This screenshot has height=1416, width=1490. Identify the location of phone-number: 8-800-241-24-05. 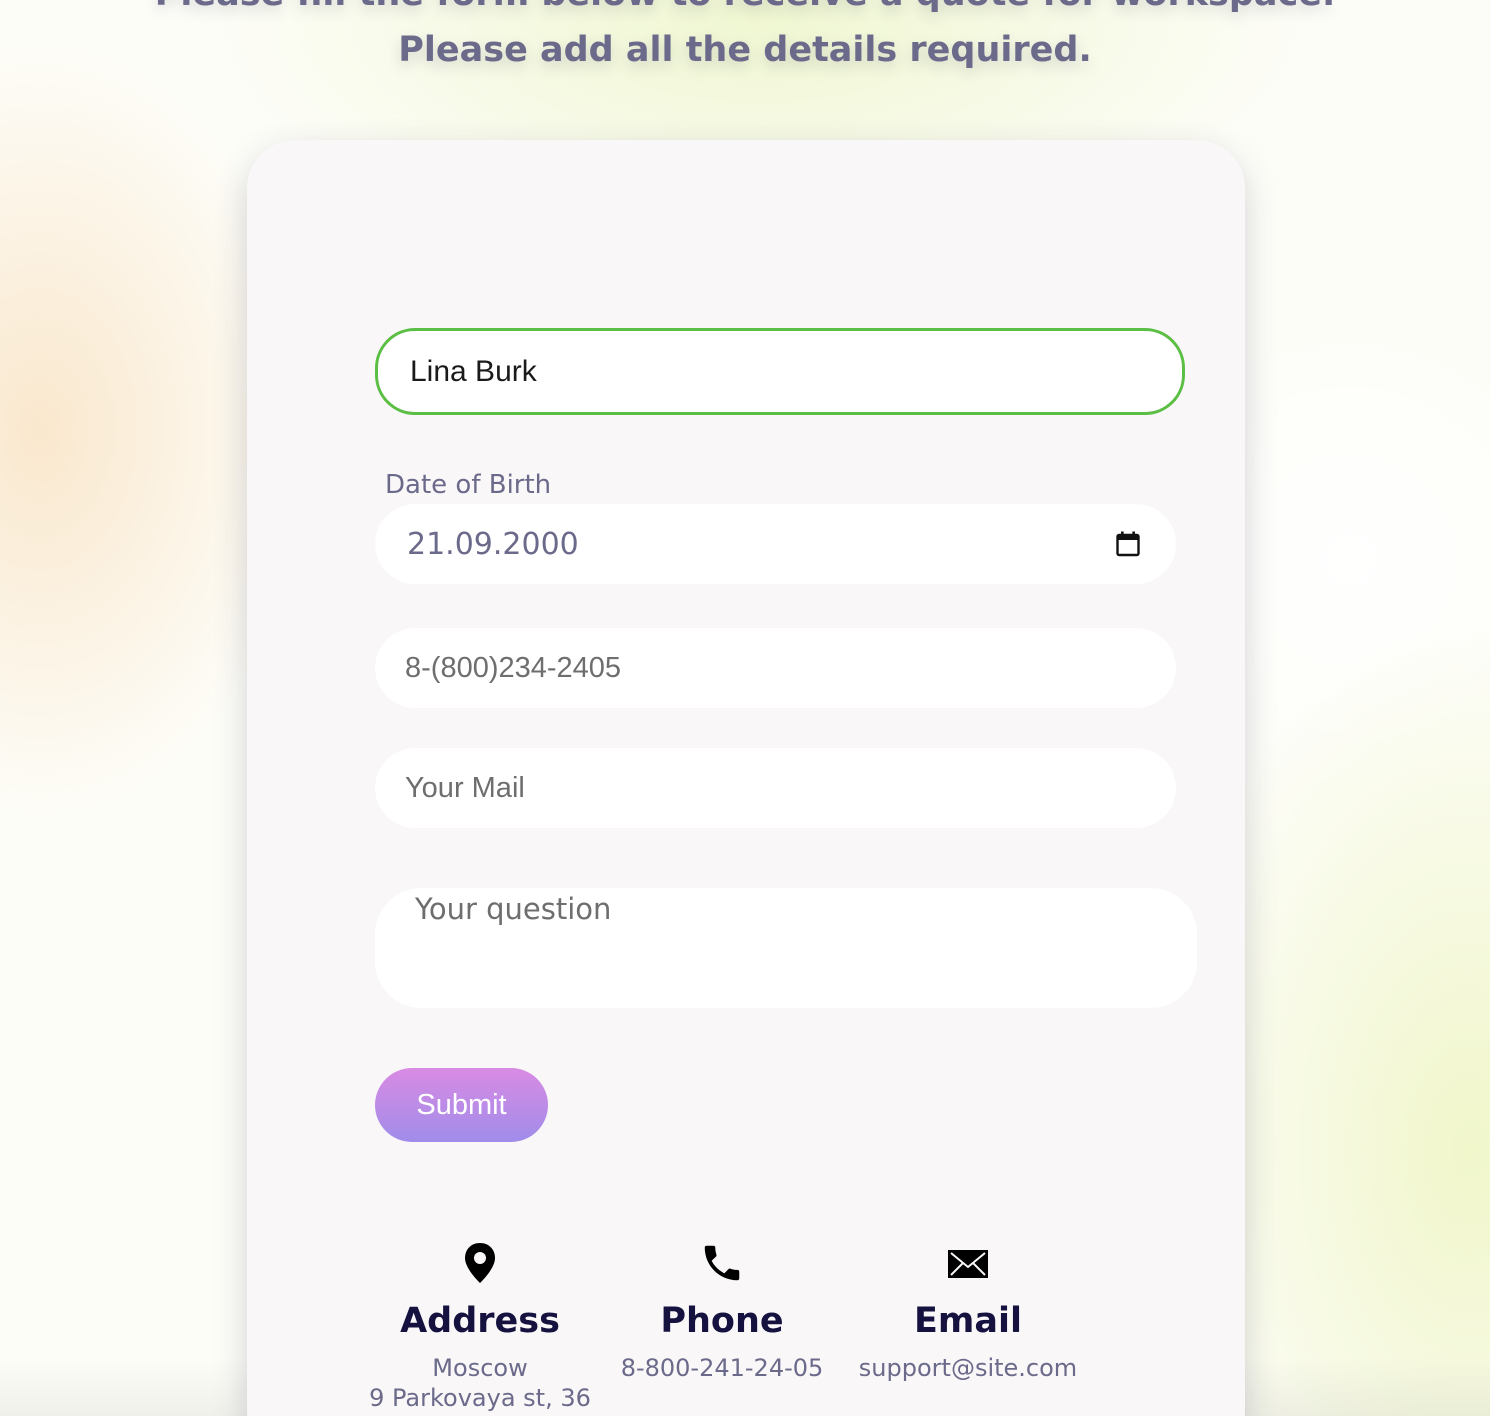
(722, 1368).